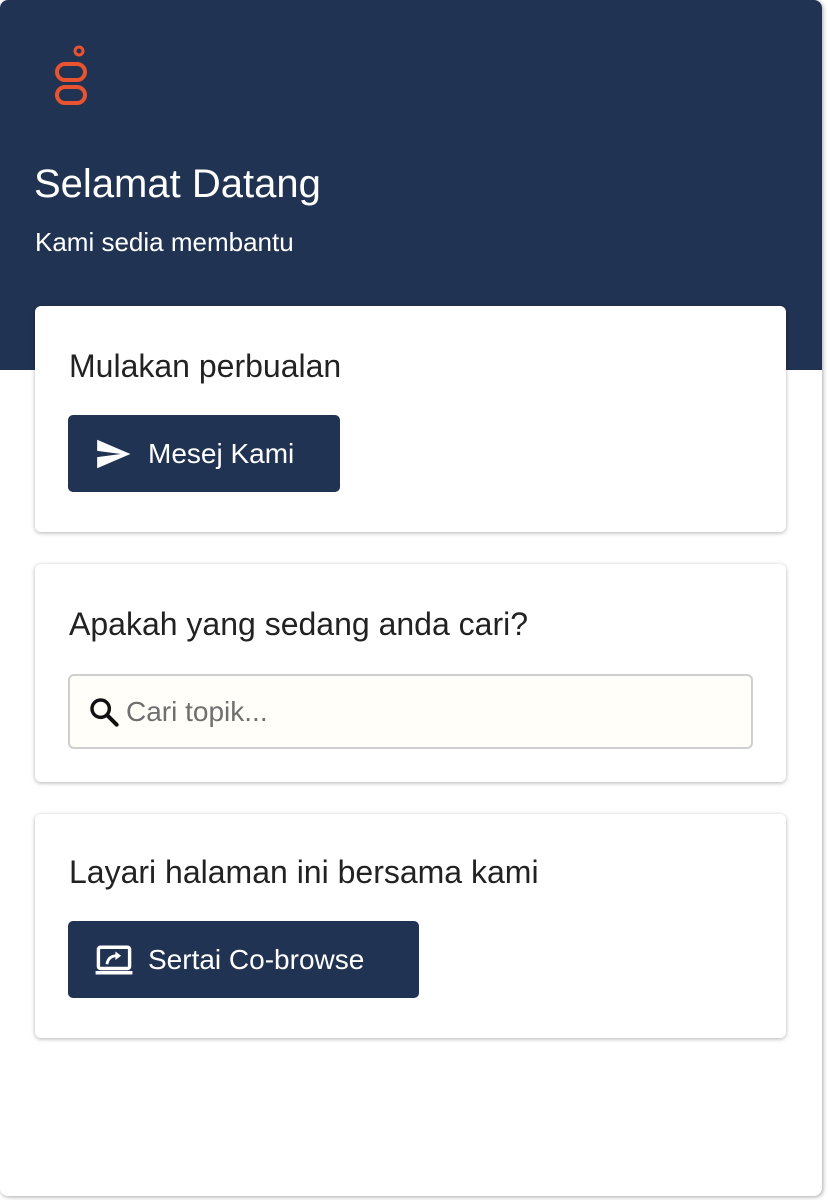 The image size is (828, 1200). I want to click on search-card-title: Apakah yang sedang anda cari?, so click(299, 624).